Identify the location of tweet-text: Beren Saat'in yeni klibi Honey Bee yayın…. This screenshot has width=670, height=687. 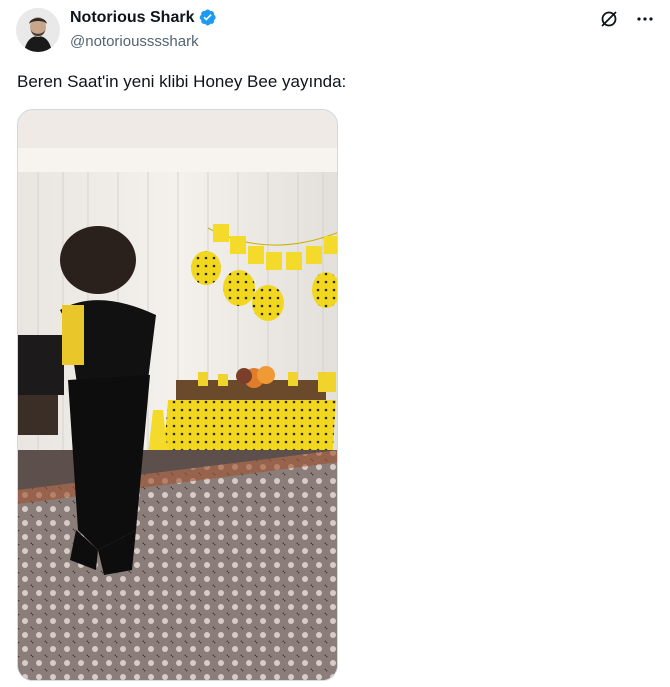
(182, 81).